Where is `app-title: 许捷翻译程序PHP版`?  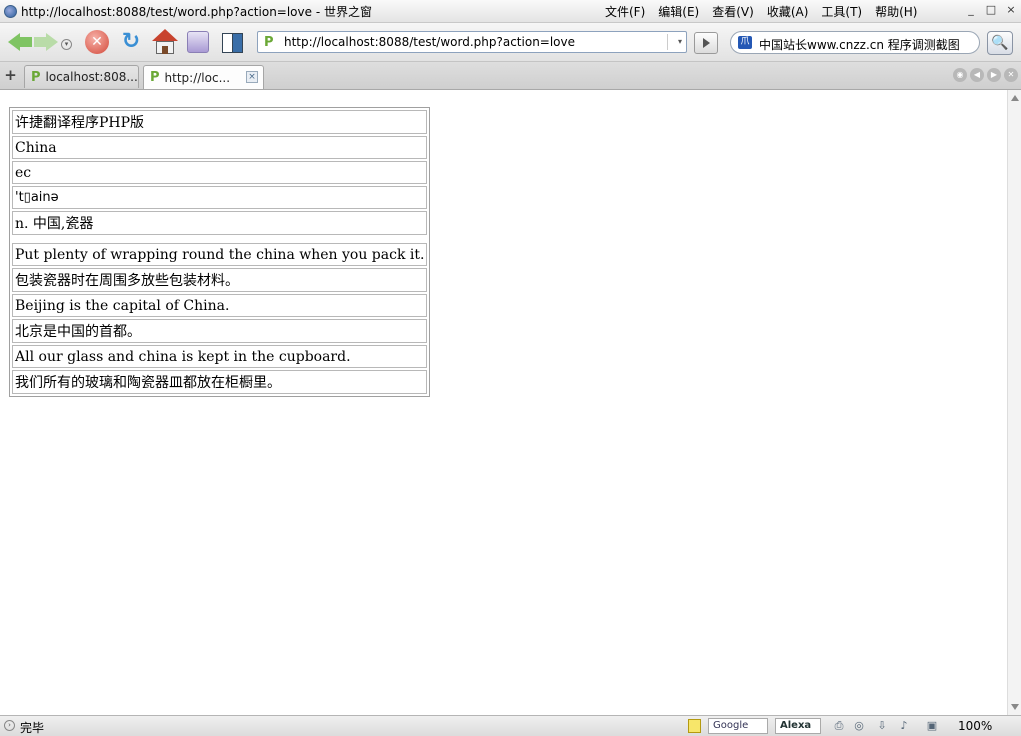 app-title: 许捷翻译程序PHP版 is located at coordinates (220, 122).